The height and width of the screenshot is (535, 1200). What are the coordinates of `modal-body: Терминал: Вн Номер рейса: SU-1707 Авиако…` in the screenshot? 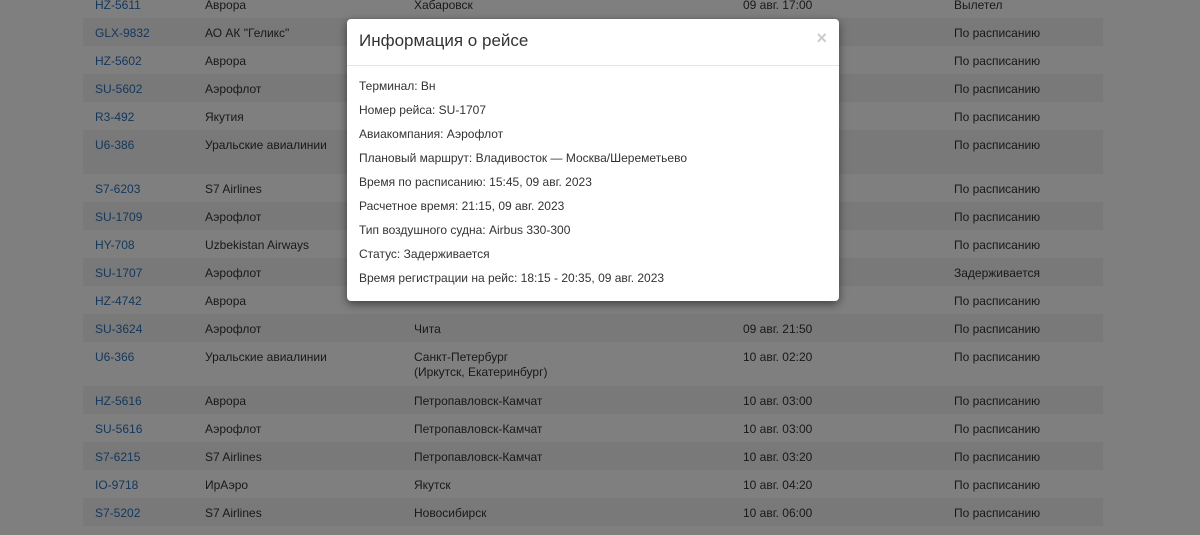 It's located at (523, 187).